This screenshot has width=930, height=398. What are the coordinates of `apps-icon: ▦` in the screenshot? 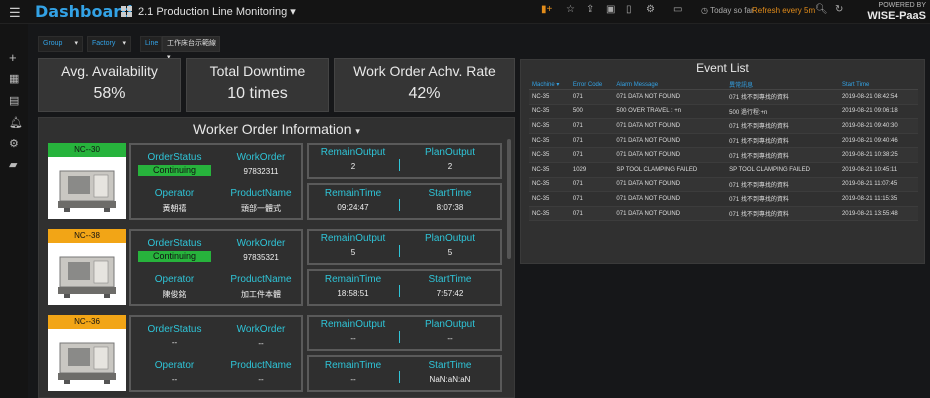 It's located at (14, 78).